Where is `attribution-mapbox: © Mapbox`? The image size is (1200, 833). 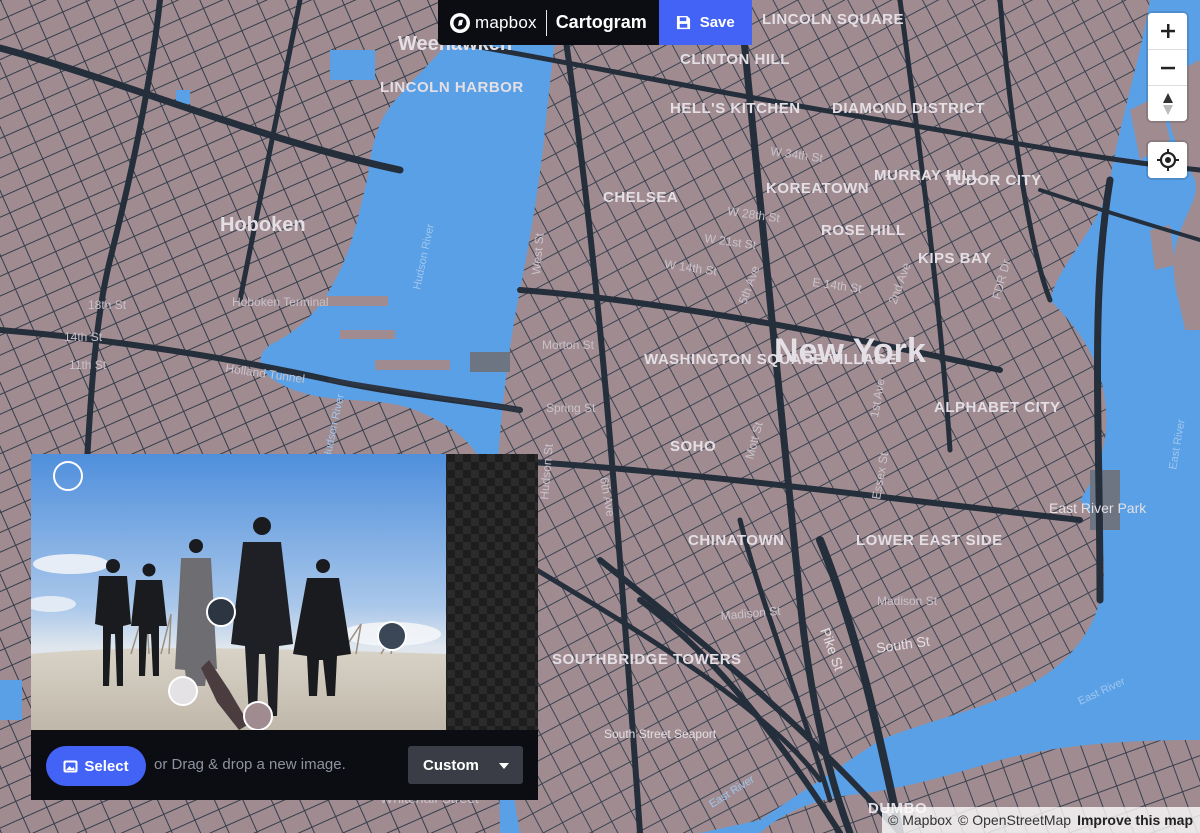 attribution-mapbox: © Mapbox is located at coordinates (920, 820).